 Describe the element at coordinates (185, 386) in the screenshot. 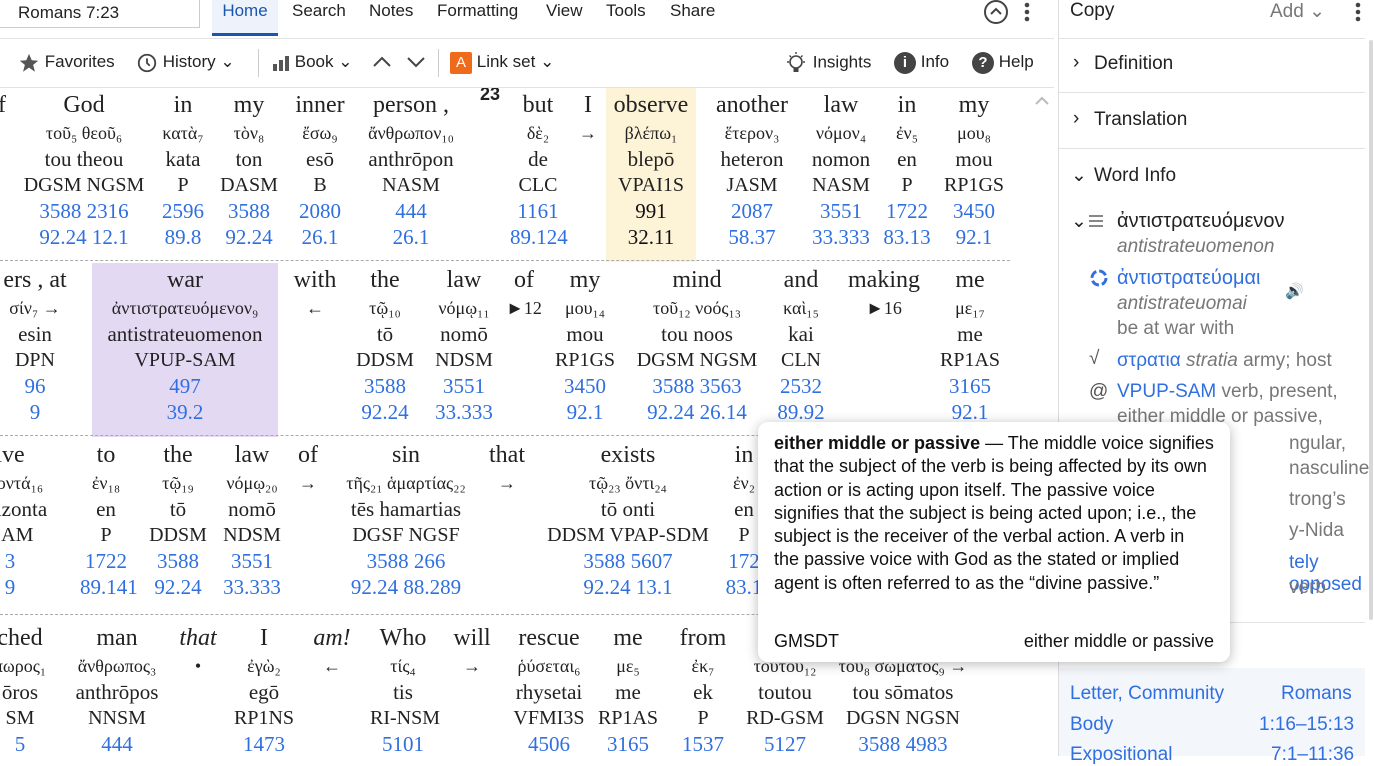

I see `strongs-number: 497` at that location.